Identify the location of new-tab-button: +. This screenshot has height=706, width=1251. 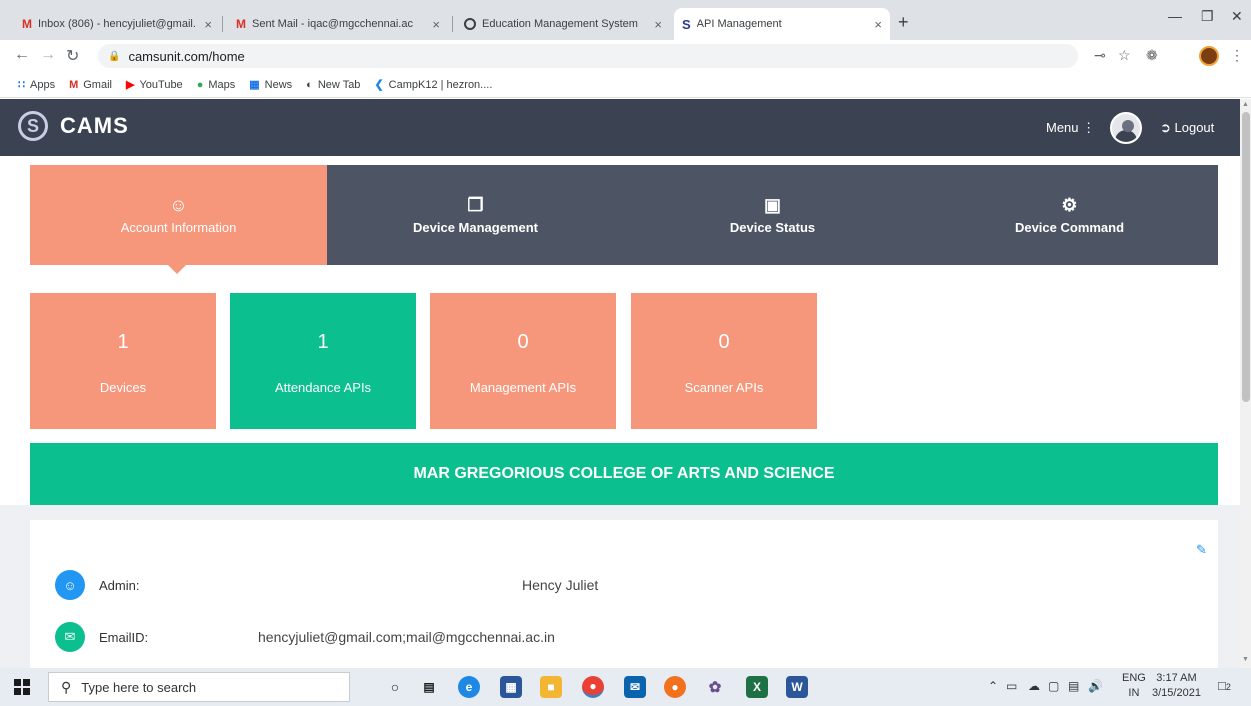
(903, 22).